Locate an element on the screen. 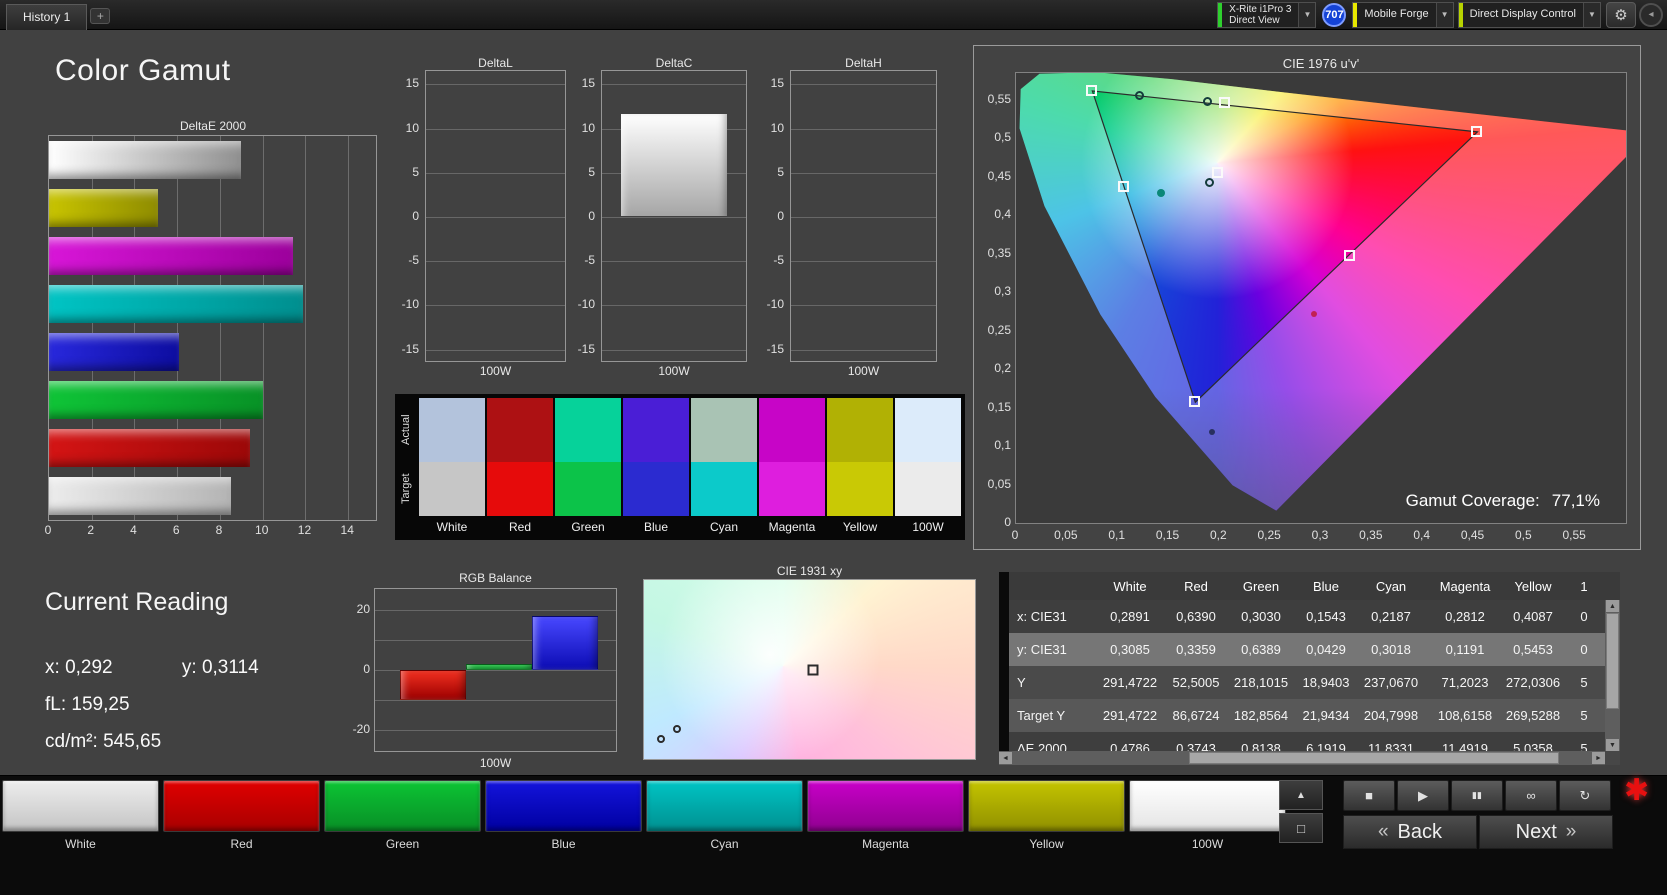 Image resolution: width=1667 pixels, height=895 pixels. display-dropdown-icon: ▼ is located at coordinates (1591, 14).